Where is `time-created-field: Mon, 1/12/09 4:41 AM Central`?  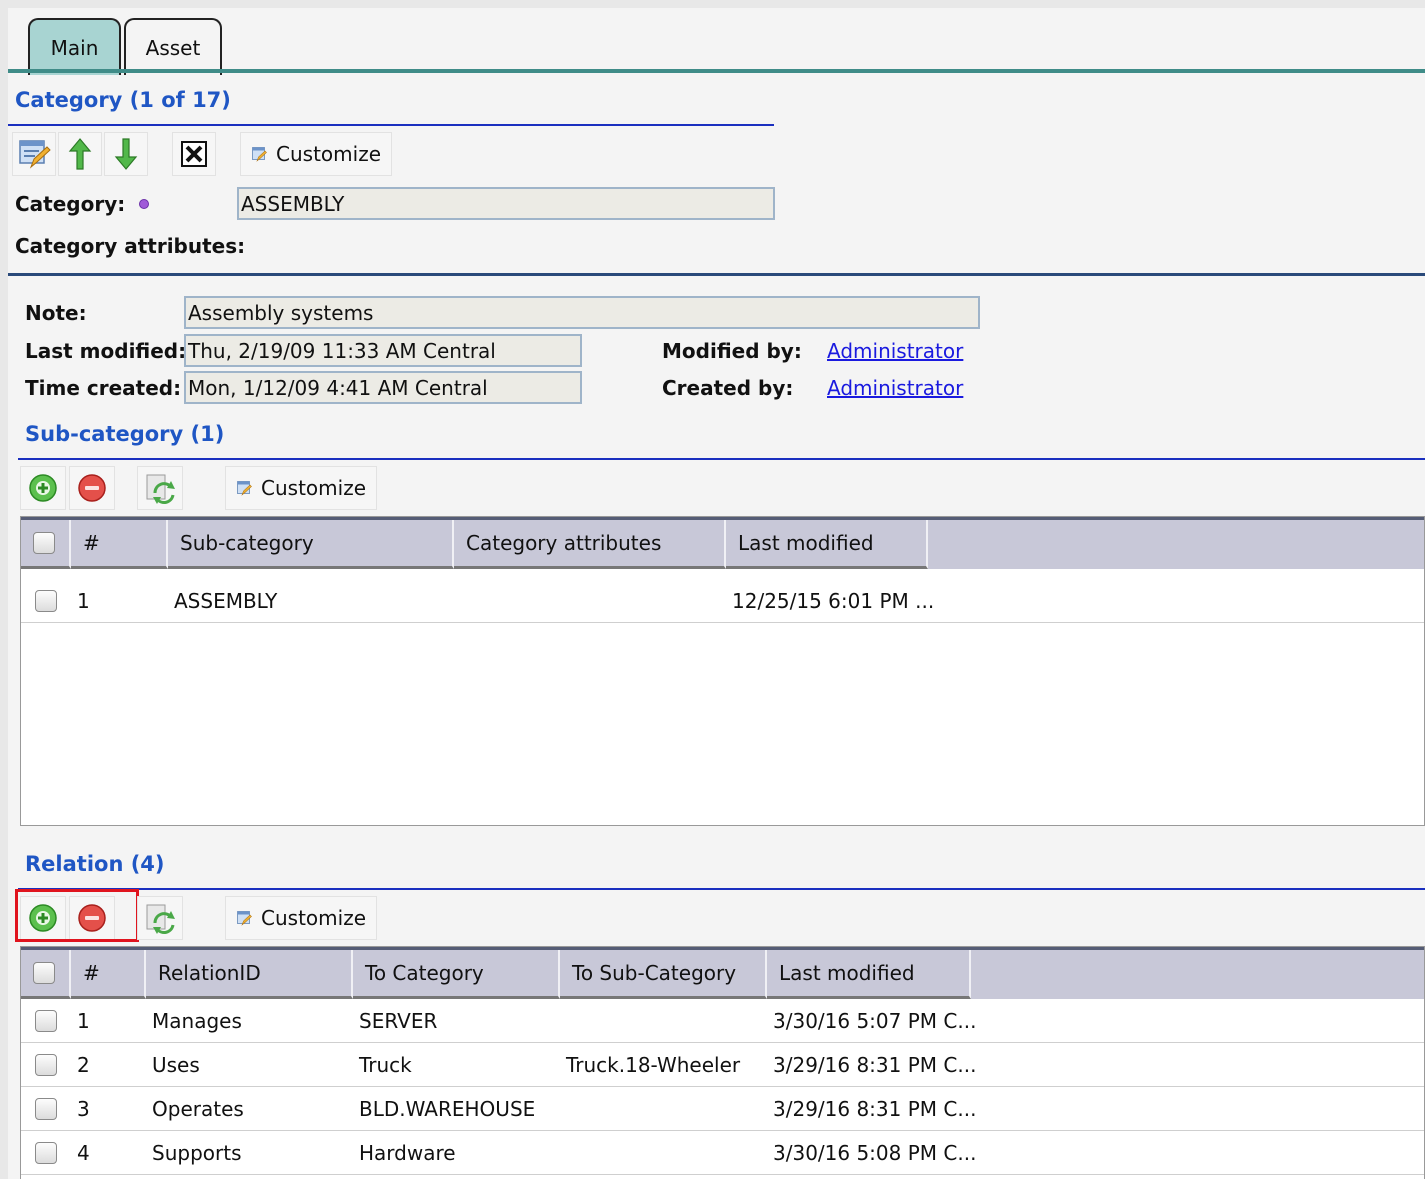 time-created-field: Mon, 1/12/09 4:41 AM Central is located at coordinates (383, 387).